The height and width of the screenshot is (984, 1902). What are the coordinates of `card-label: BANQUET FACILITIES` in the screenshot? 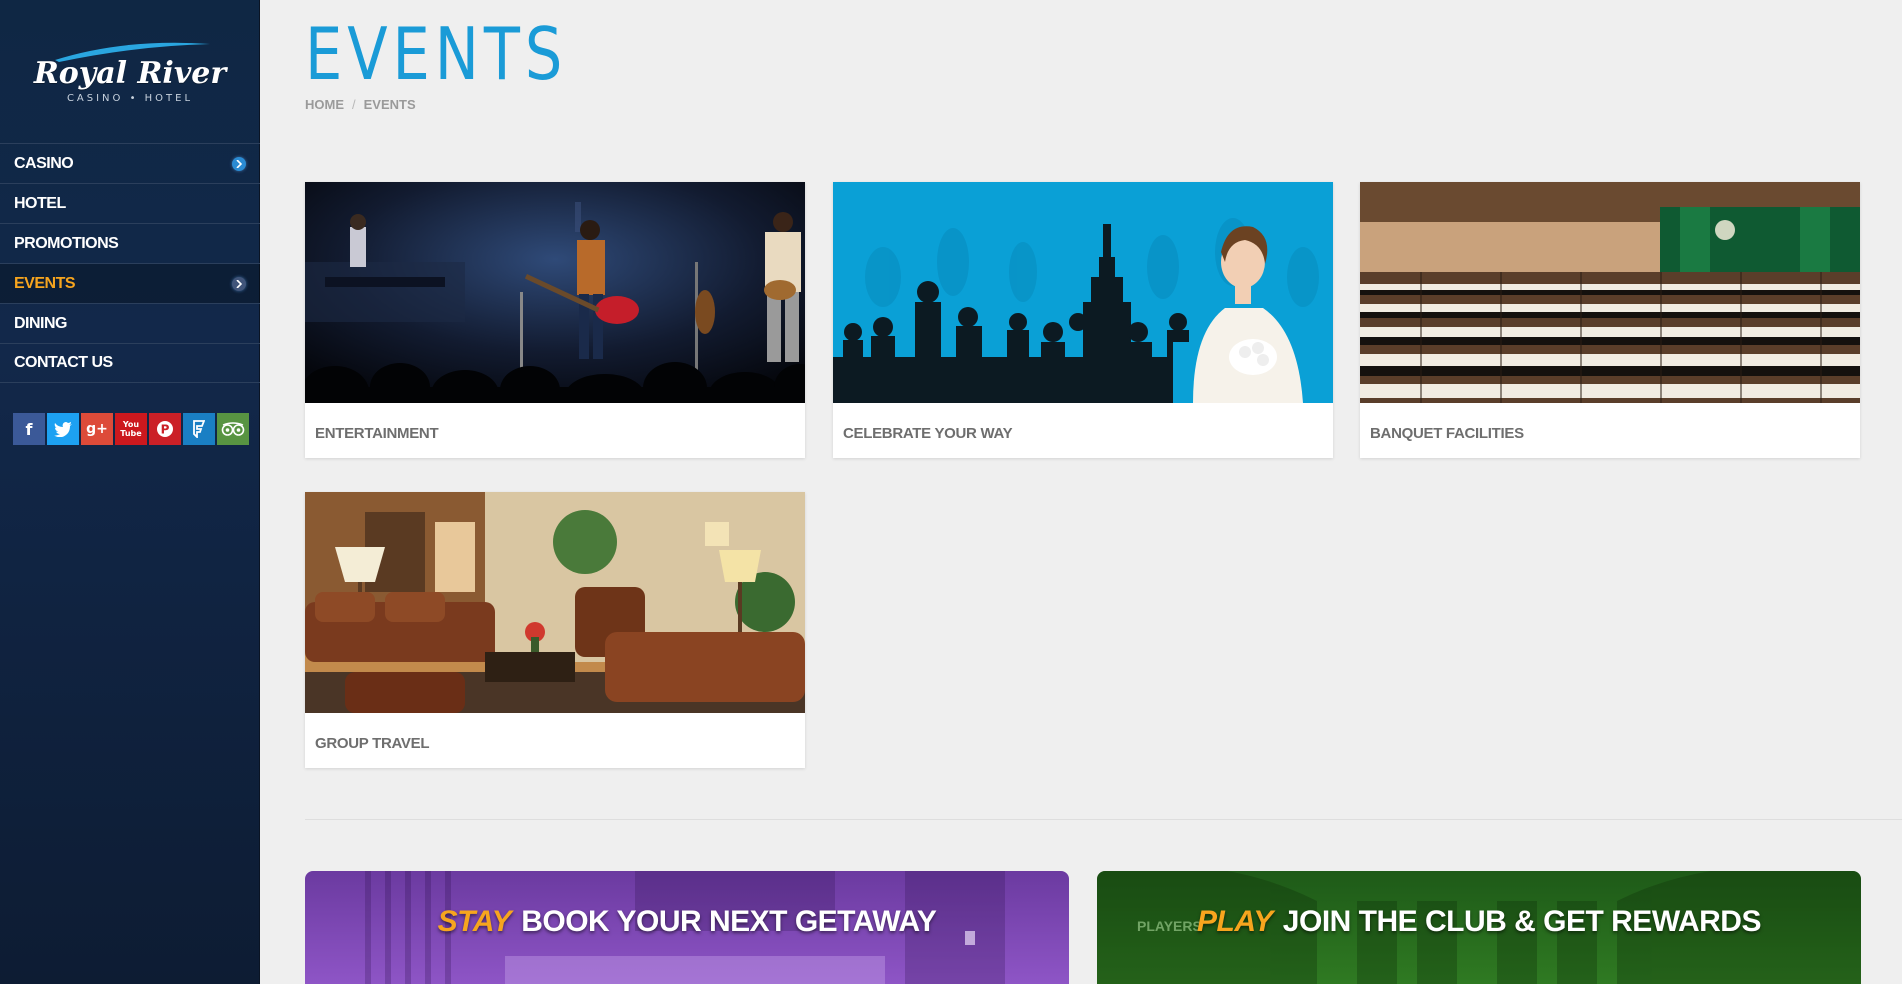 It's located at (1447, 433).